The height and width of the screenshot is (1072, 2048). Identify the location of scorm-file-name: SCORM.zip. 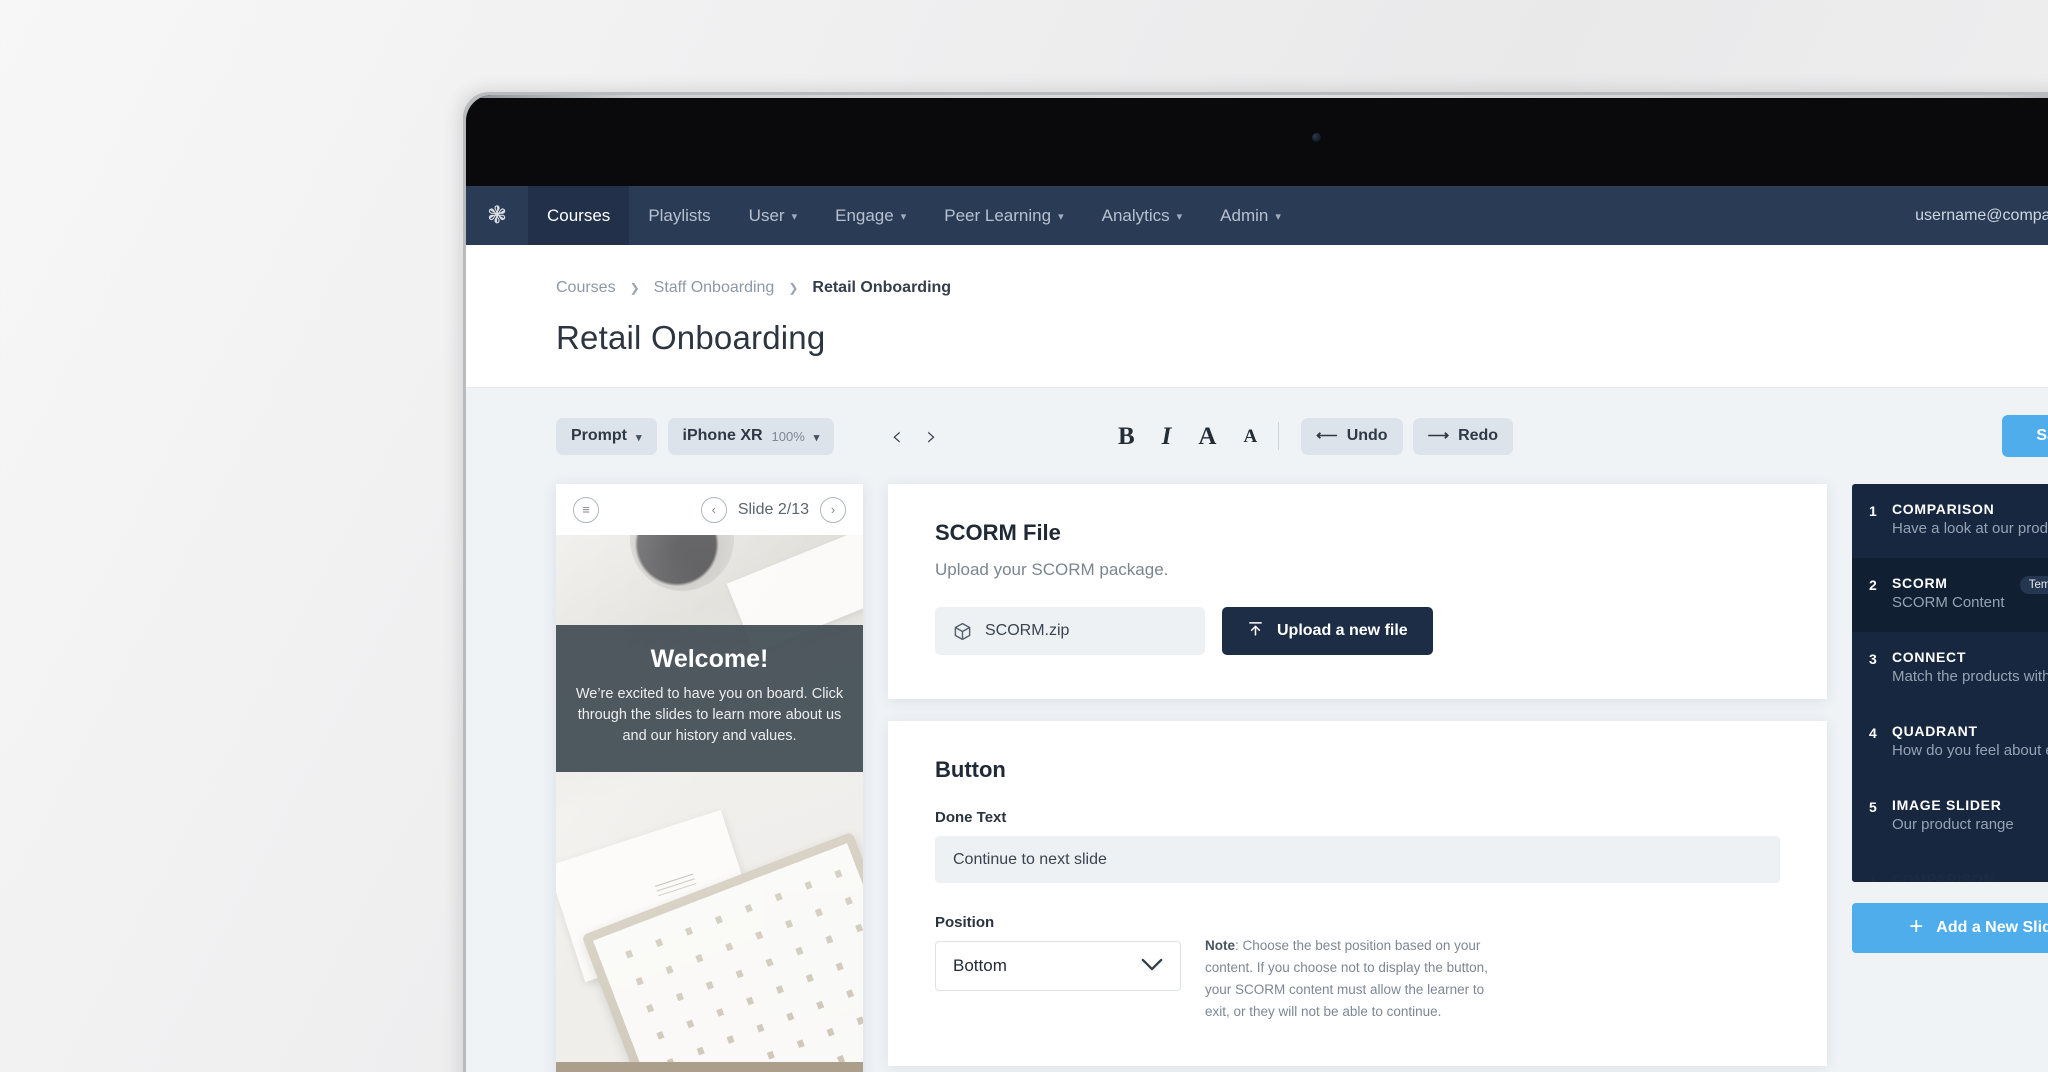
(1027, 630).